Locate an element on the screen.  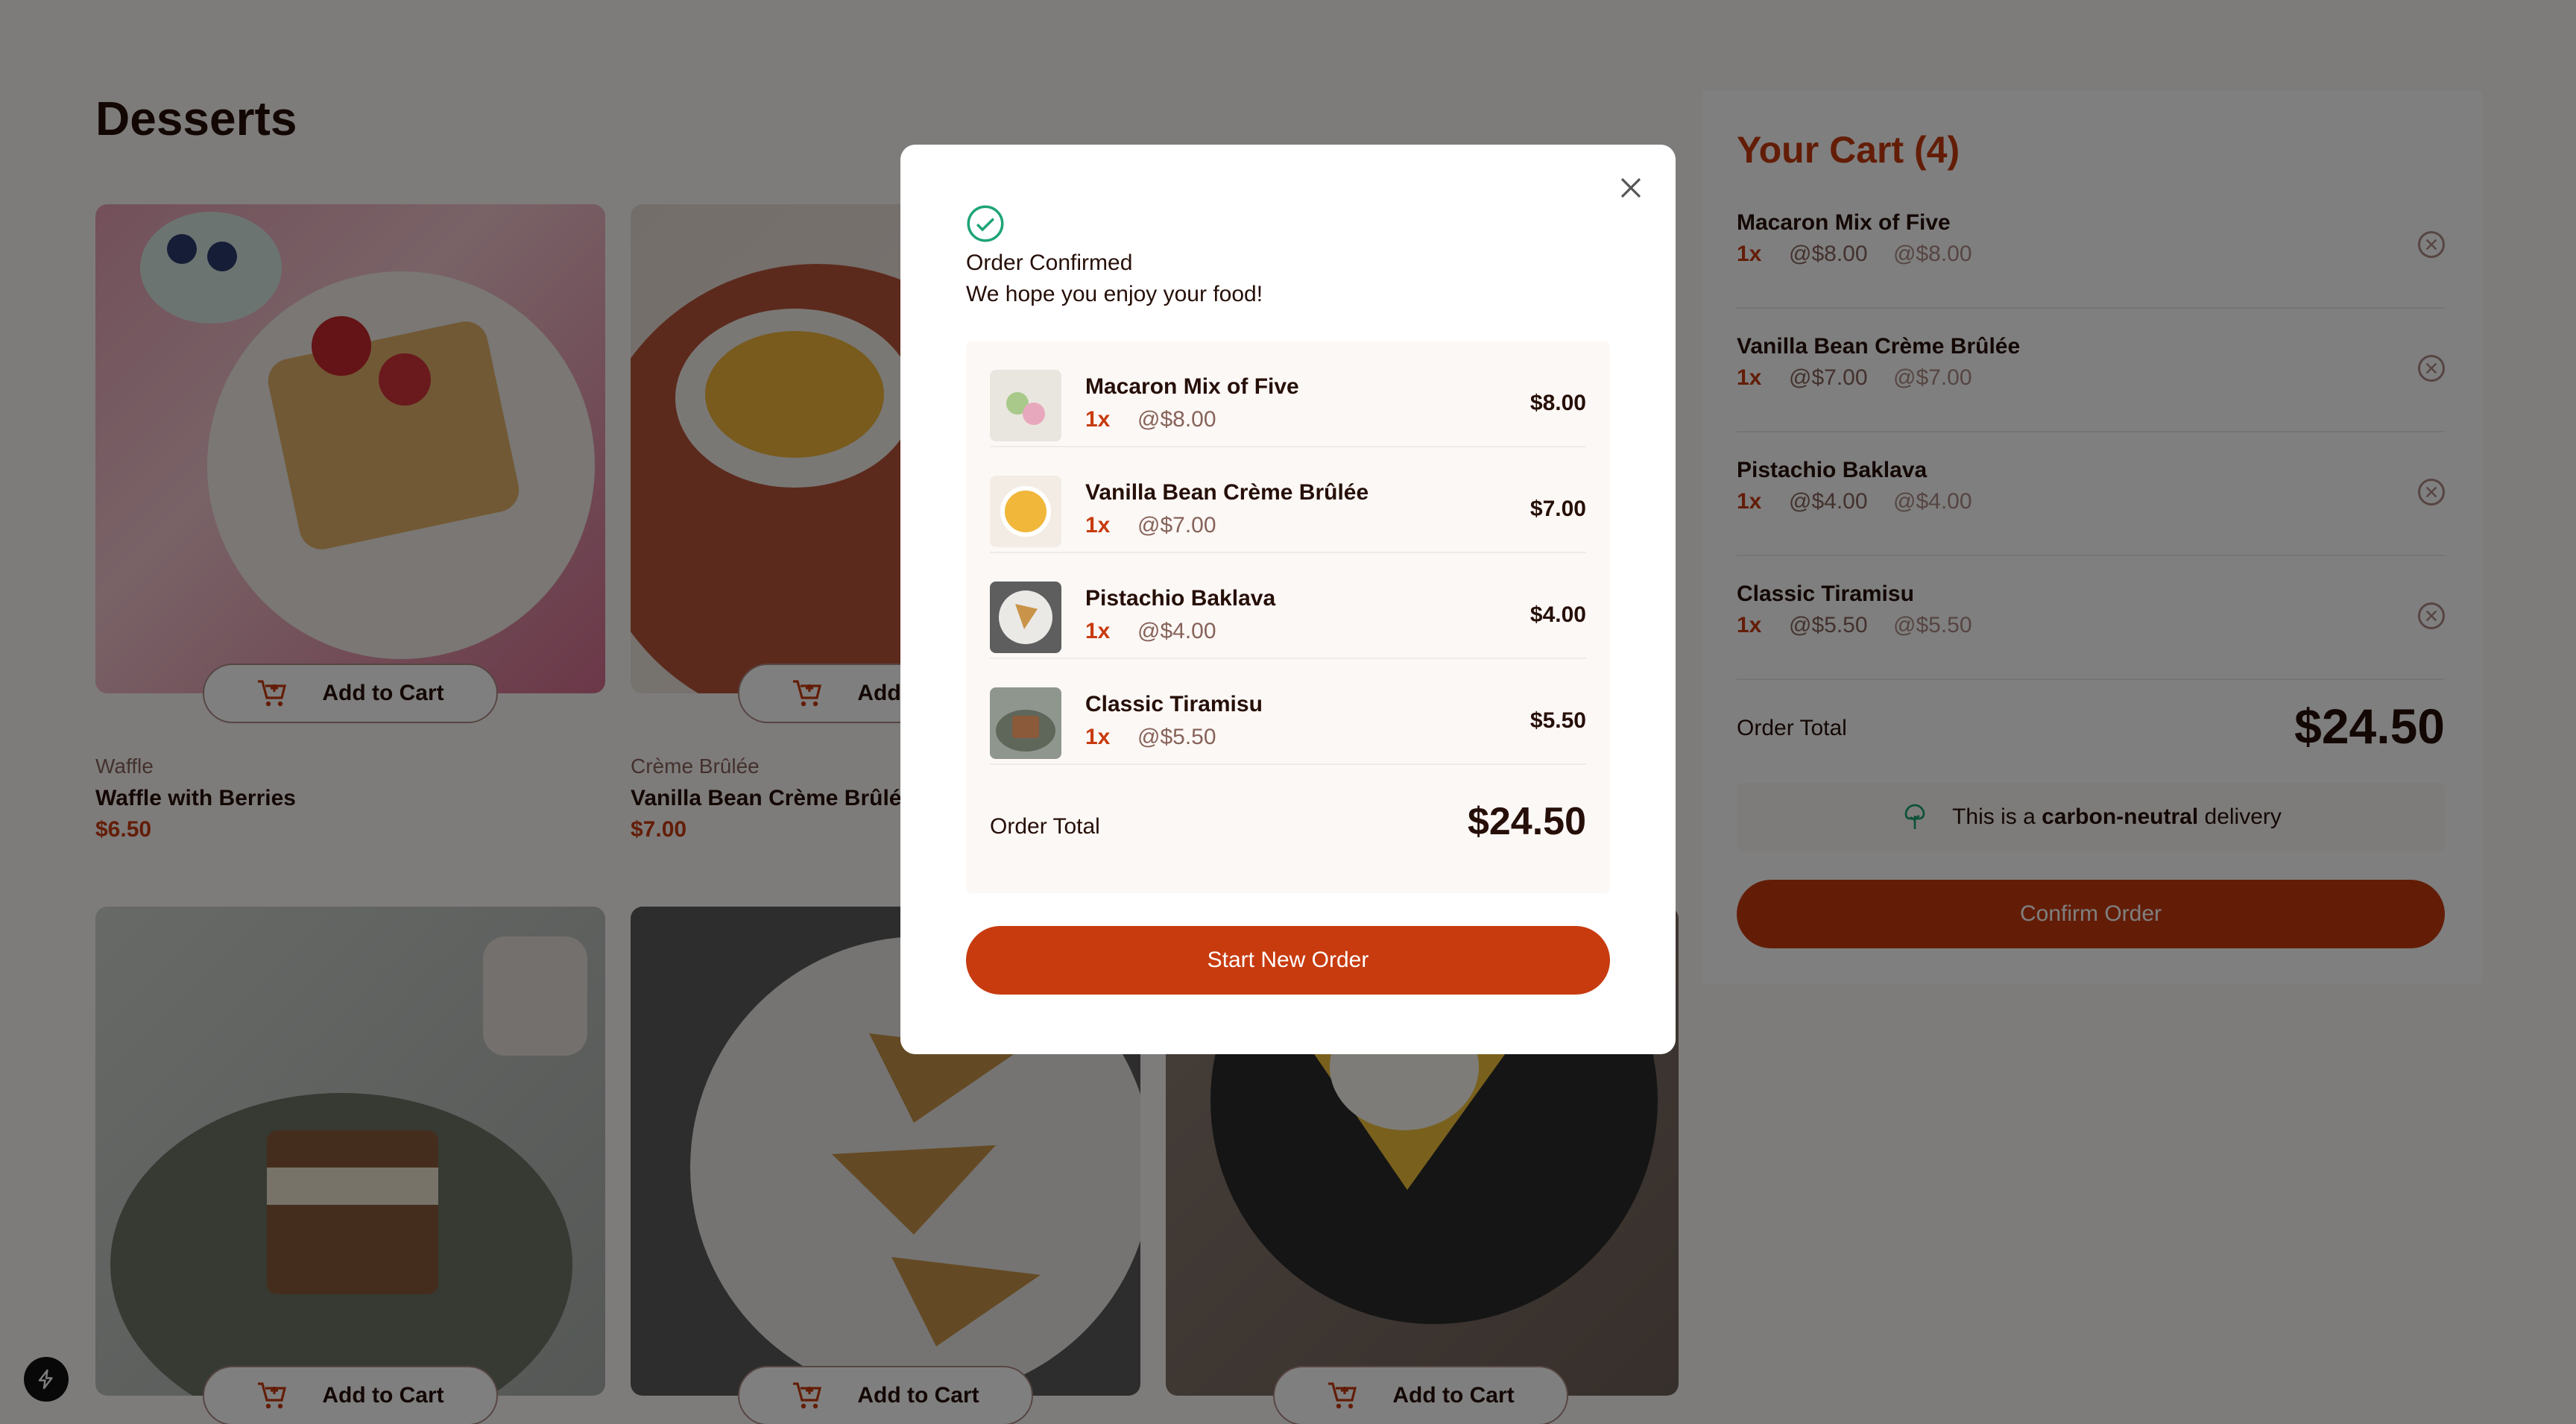
summary-item-total: $7.00 is located at coordinates (1558, 509).